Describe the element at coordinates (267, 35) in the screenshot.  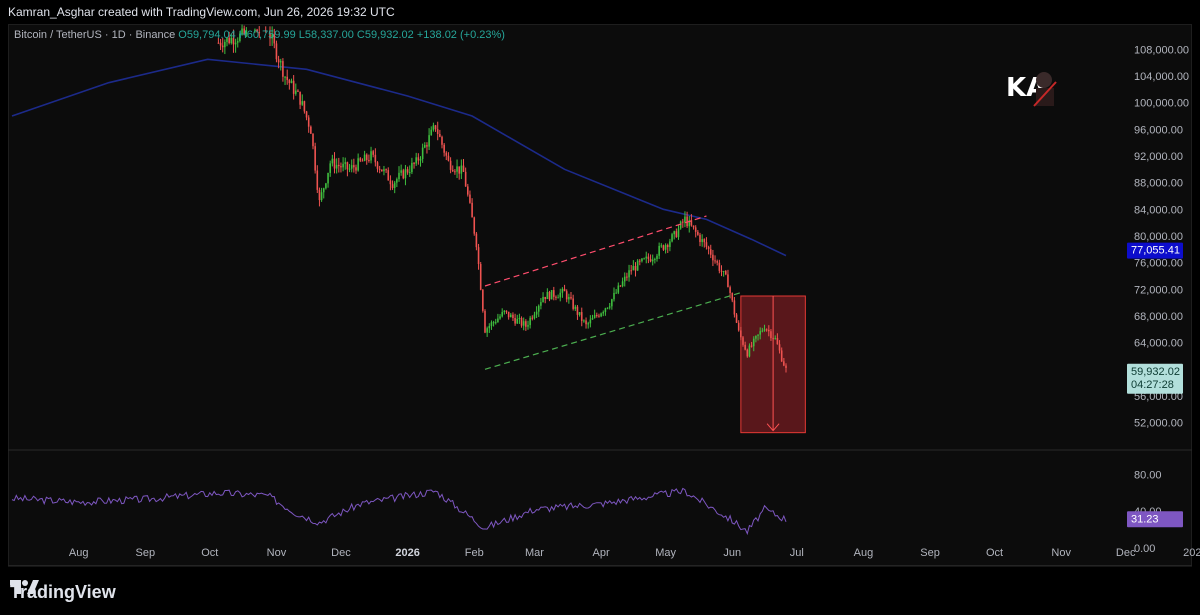
I see `legend-high: H60,759.99` at that location.